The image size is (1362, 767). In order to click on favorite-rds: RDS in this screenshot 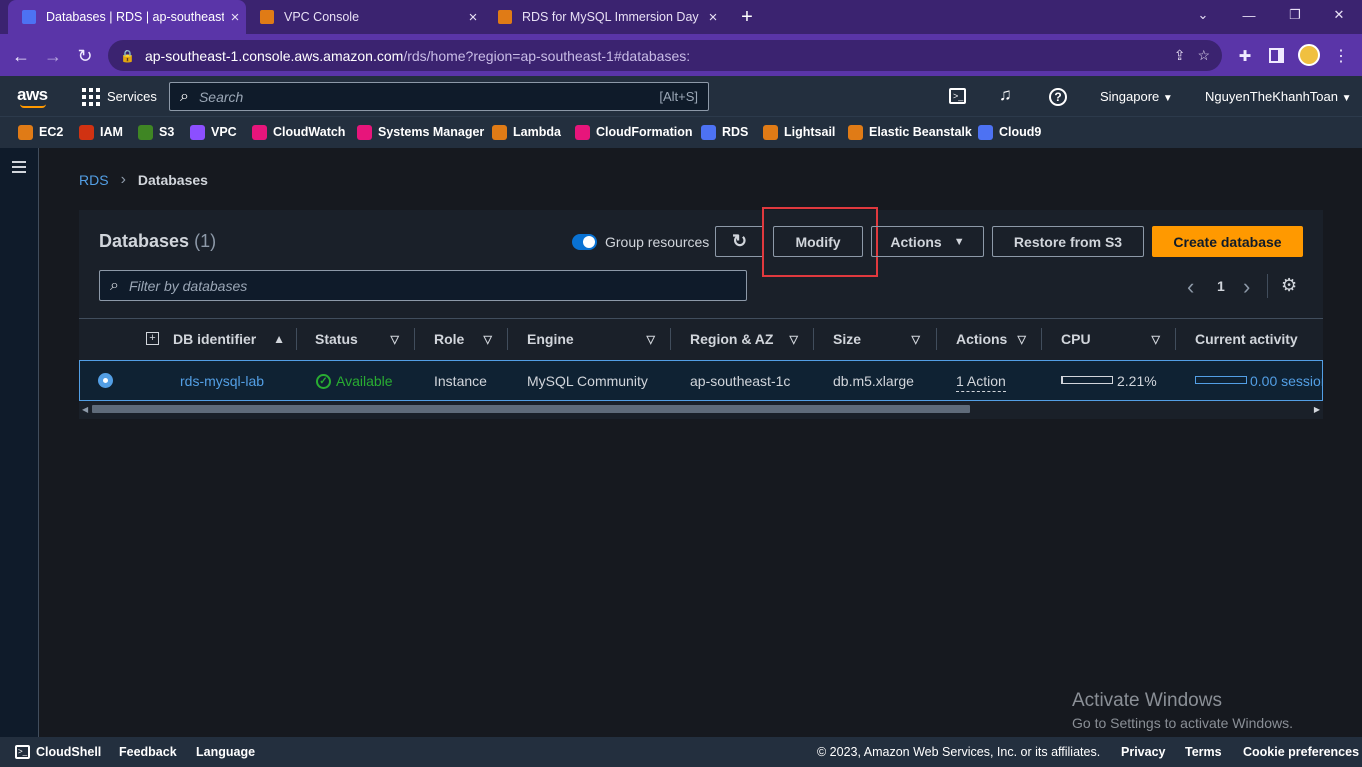, I will do `click(724, 132)`.